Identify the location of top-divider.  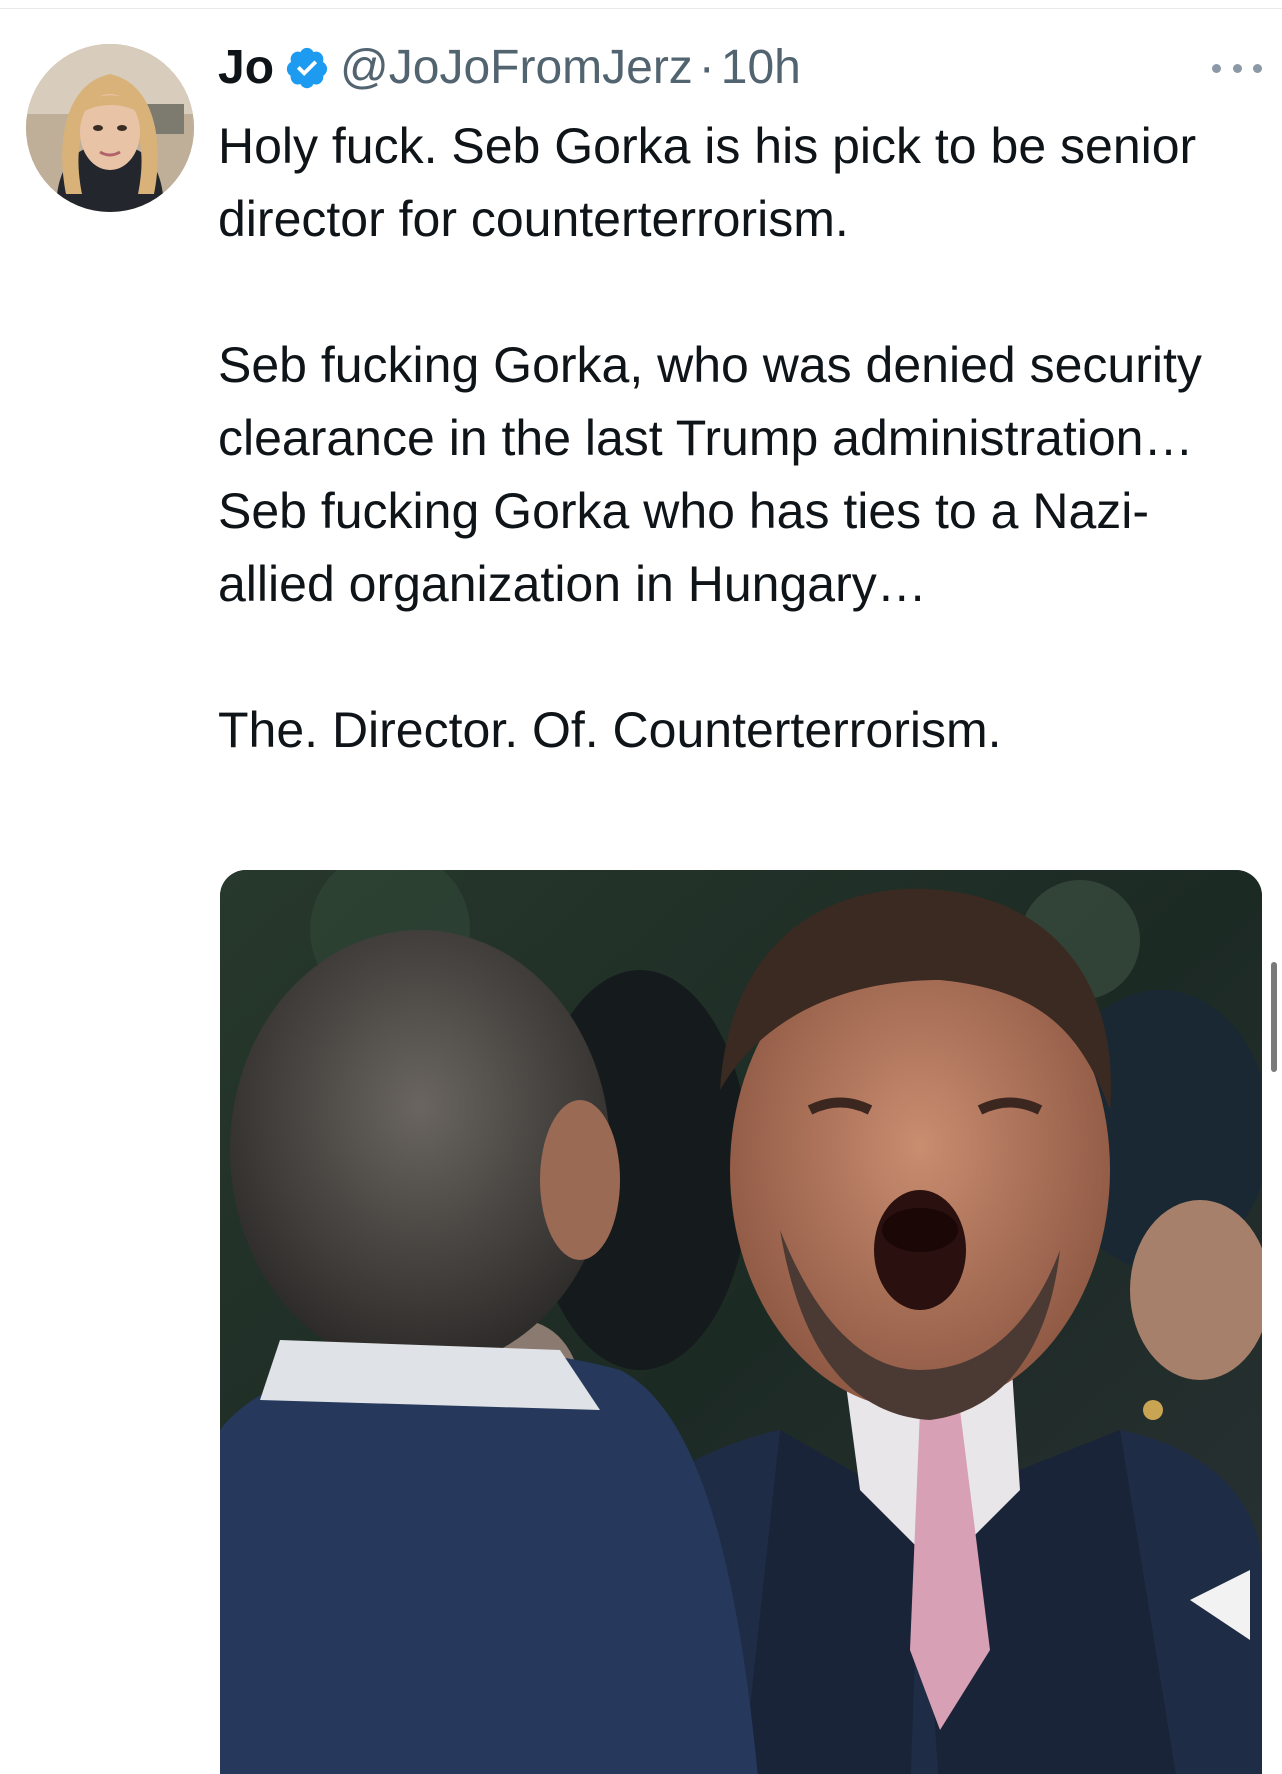
(641, 8).